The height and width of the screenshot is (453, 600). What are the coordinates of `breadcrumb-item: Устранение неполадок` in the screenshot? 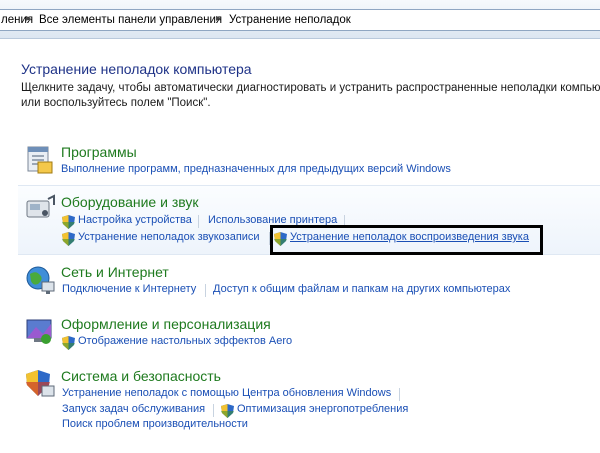 It's located at (290, 20).